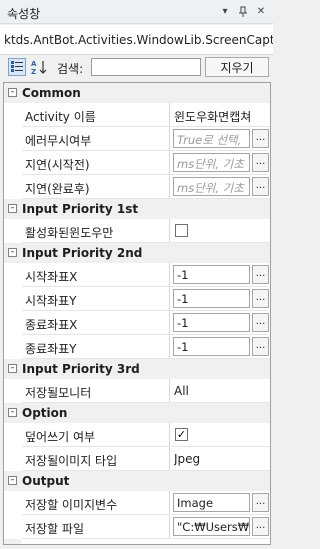 Image resolution: width=320 pixels, height=549 pixels. Describe the element at coordinates (261, 11) in the screenshot. I see `close-icon: ✕` at that location.